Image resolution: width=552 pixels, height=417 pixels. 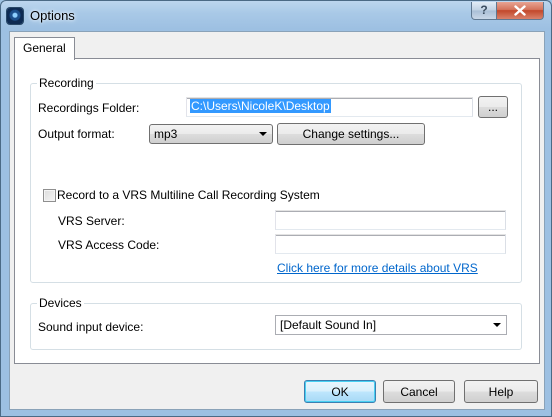 What do you see at coordinates (91, 221) in the screenshot?
I see `vrs-server-label: VRS Server:` at bounding box center [91, 221].